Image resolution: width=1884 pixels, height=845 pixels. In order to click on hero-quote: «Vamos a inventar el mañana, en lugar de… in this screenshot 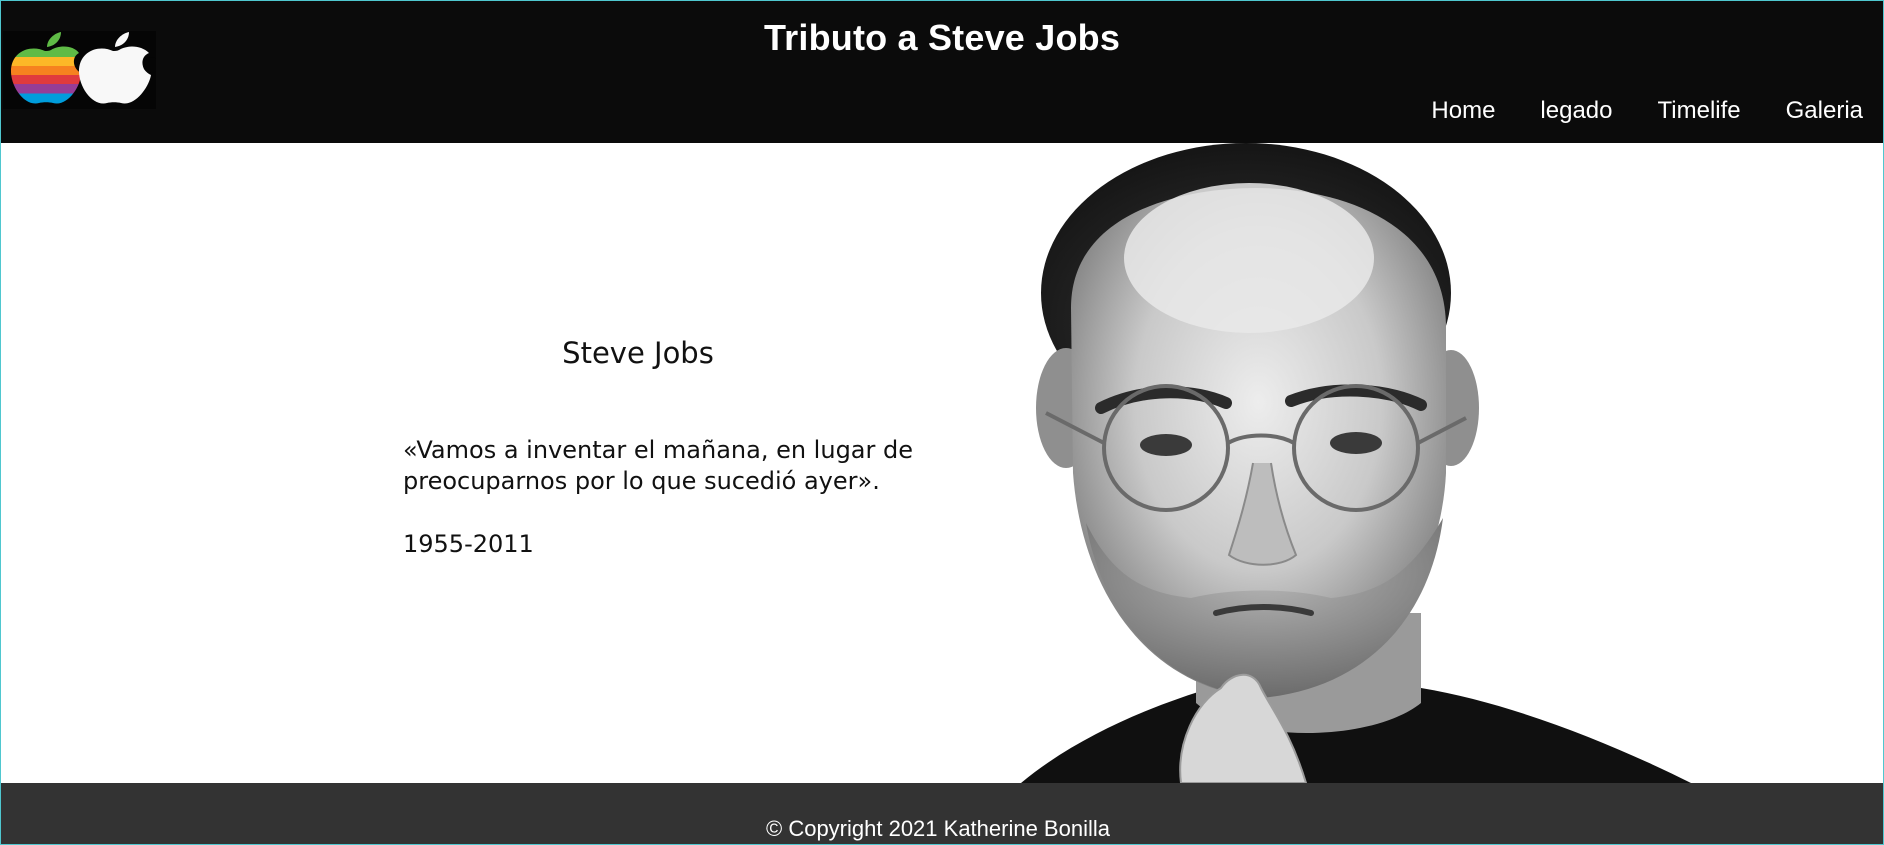, I will do `click(658, 465)`.